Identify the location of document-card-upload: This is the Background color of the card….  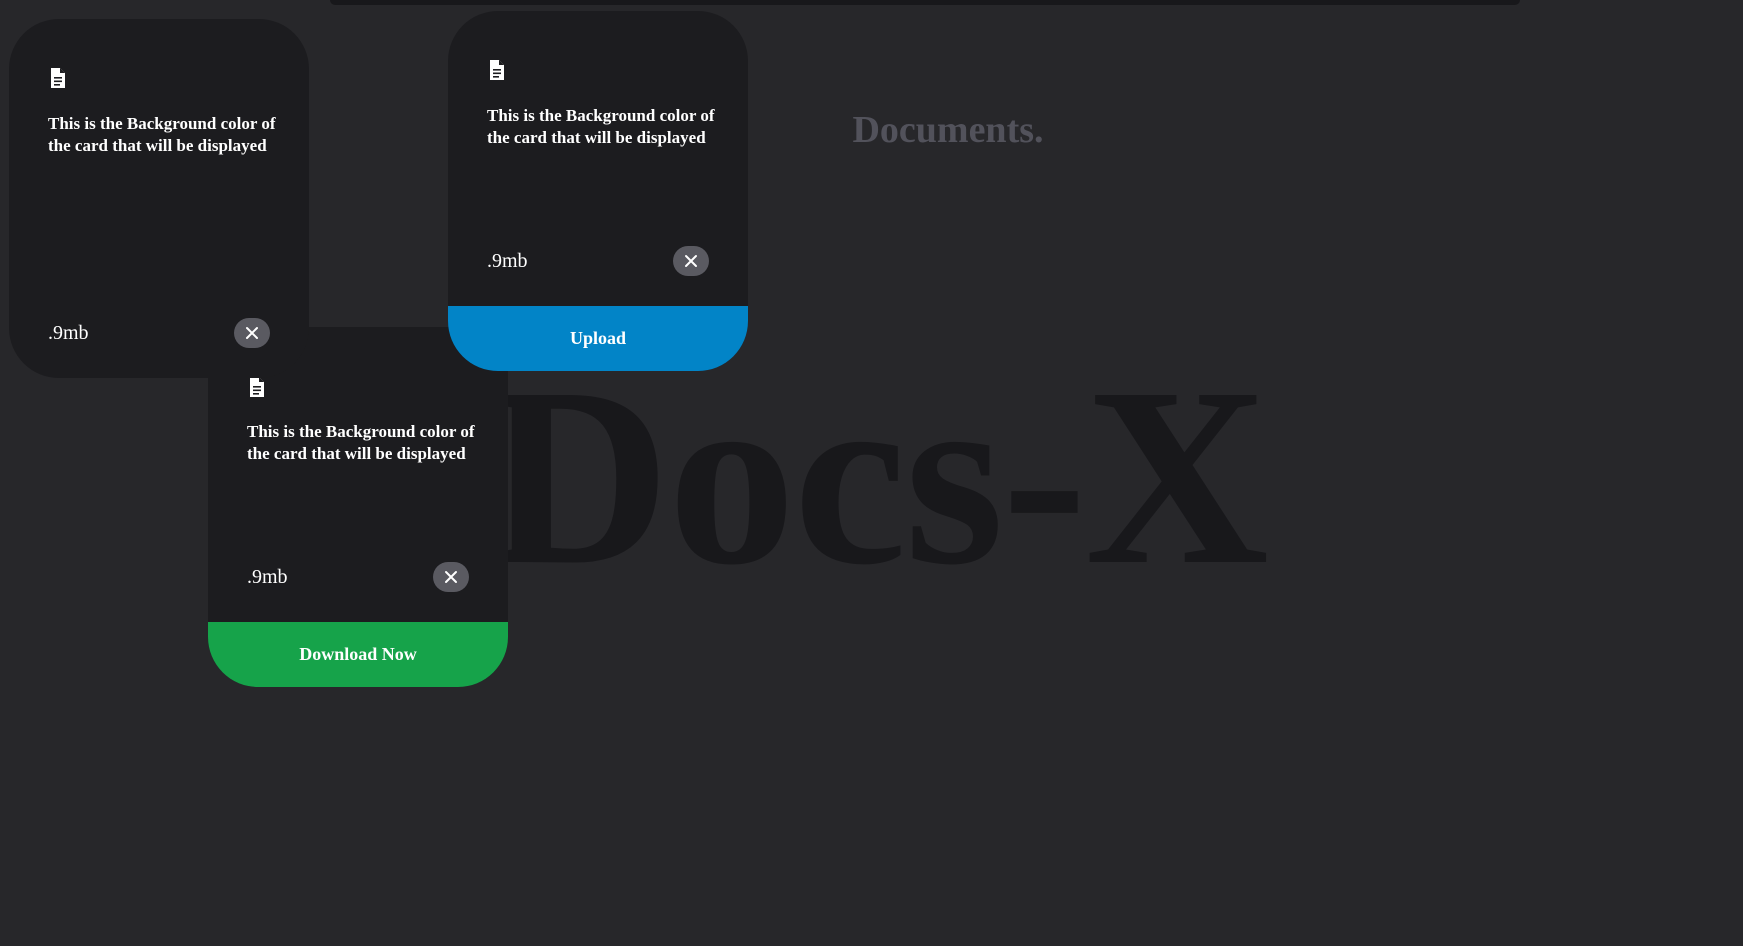
(598, 191).